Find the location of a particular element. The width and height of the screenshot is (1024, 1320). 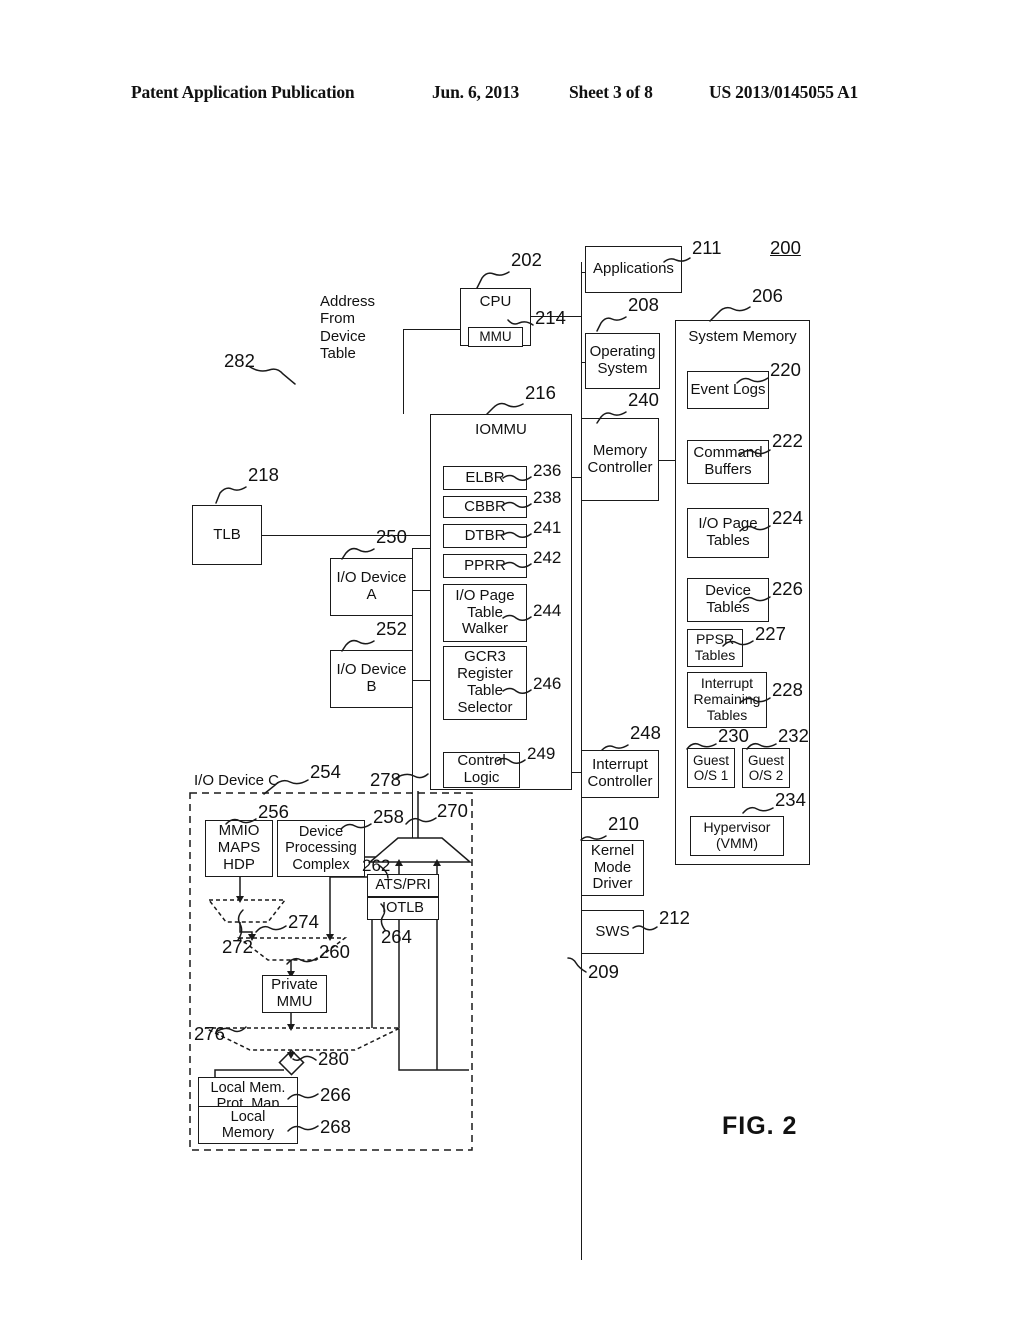

ref-228: 228 is located at coordinates (787, 689).